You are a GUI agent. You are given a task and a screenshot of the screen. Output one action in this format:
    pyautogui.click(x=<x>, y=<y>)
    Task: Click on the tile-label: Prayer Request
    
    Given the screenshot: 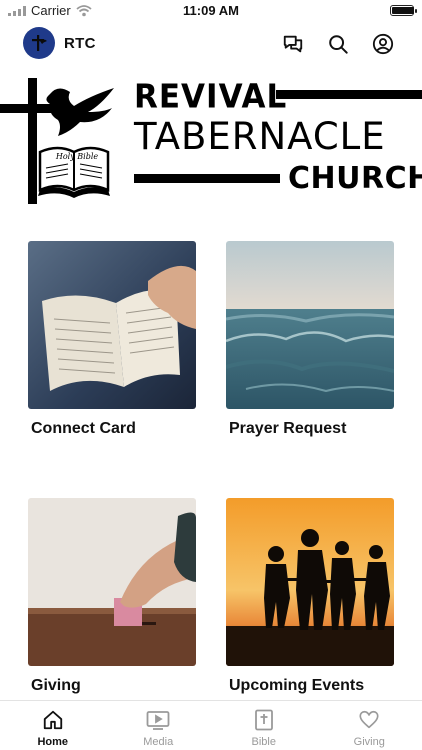 What is the action you would take?
    pyautogui.click(x=288, y=428)
    